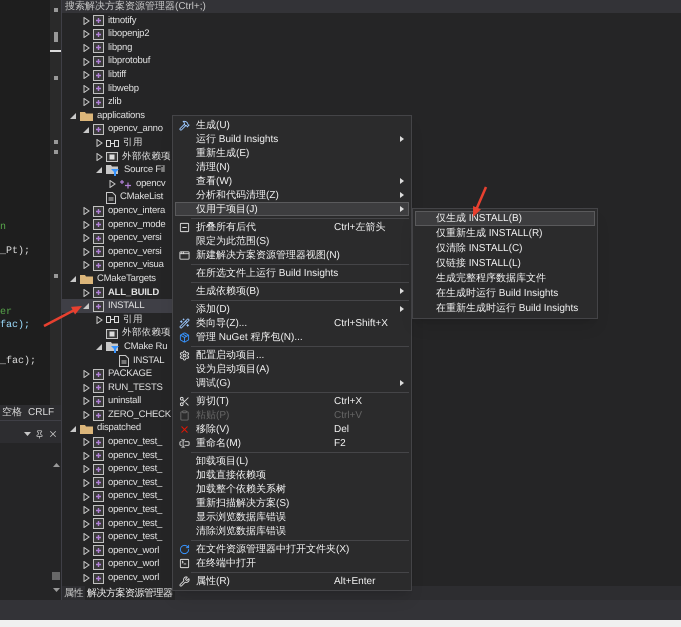  I want to click on tree-item: CMake Ru, so click(117, 347).